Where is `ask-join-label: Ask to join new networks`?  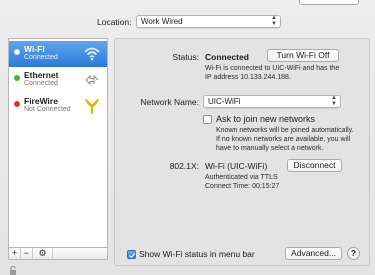 ask-join-label: Ask to join new networks is located at coordinates (265, 119).